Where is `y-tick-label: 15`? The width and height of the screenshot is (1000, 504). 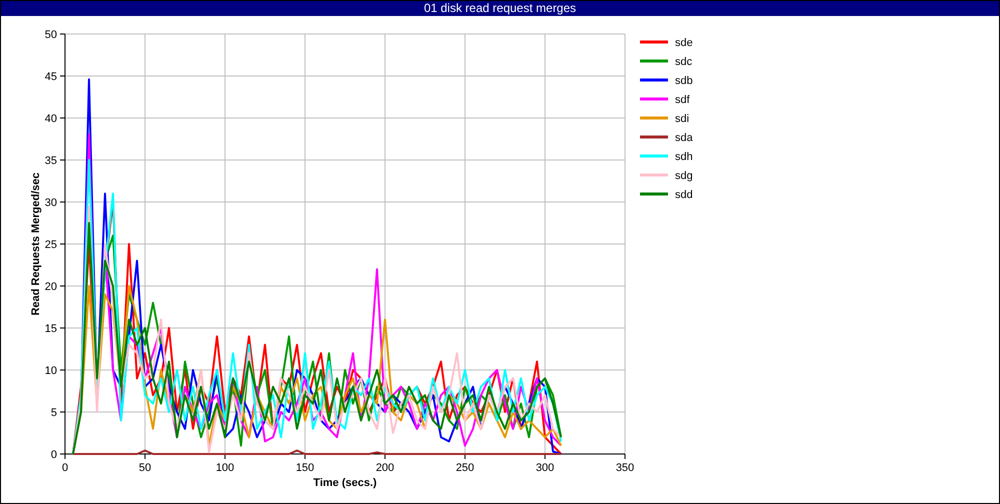
y-tick-label: 15 is located at coordinates (50, 329).